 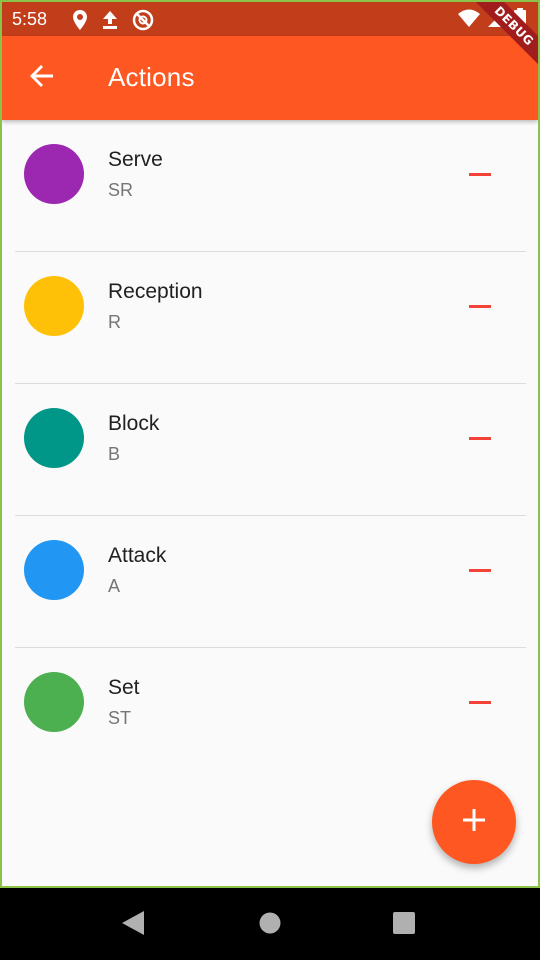 I want to click on action-name: Reception, so click(x=155, y=291).